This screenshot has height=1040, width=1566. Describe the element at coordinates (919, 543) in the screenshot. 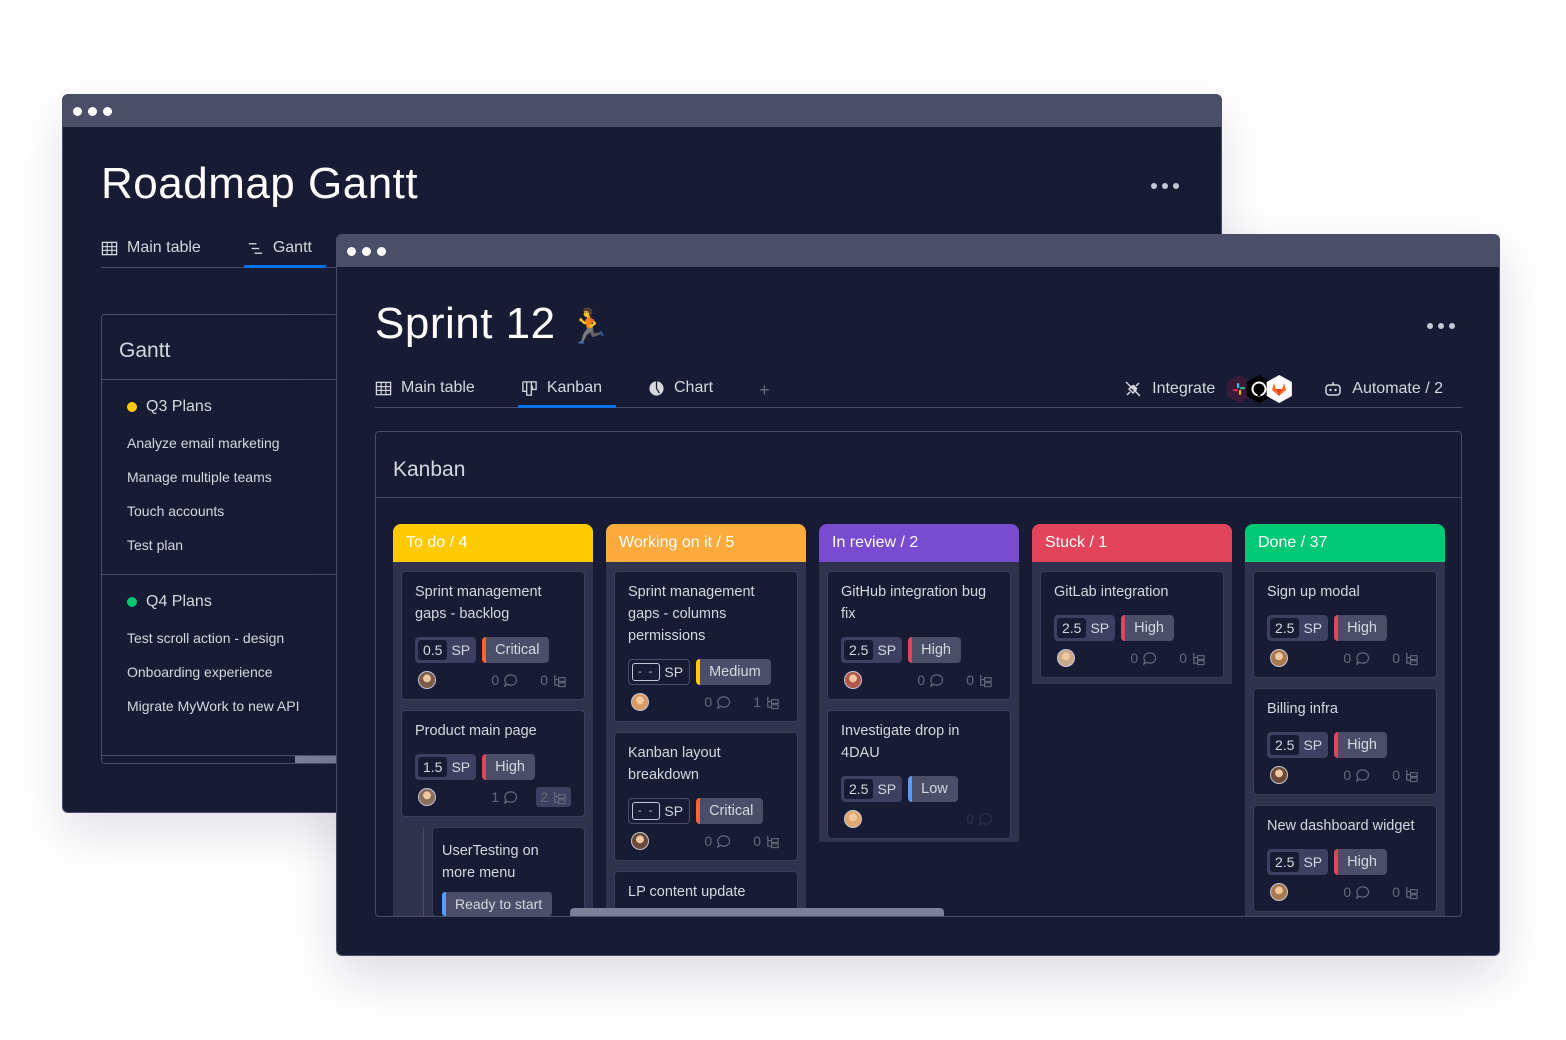

I see `column-header: In review / 2` at that location.